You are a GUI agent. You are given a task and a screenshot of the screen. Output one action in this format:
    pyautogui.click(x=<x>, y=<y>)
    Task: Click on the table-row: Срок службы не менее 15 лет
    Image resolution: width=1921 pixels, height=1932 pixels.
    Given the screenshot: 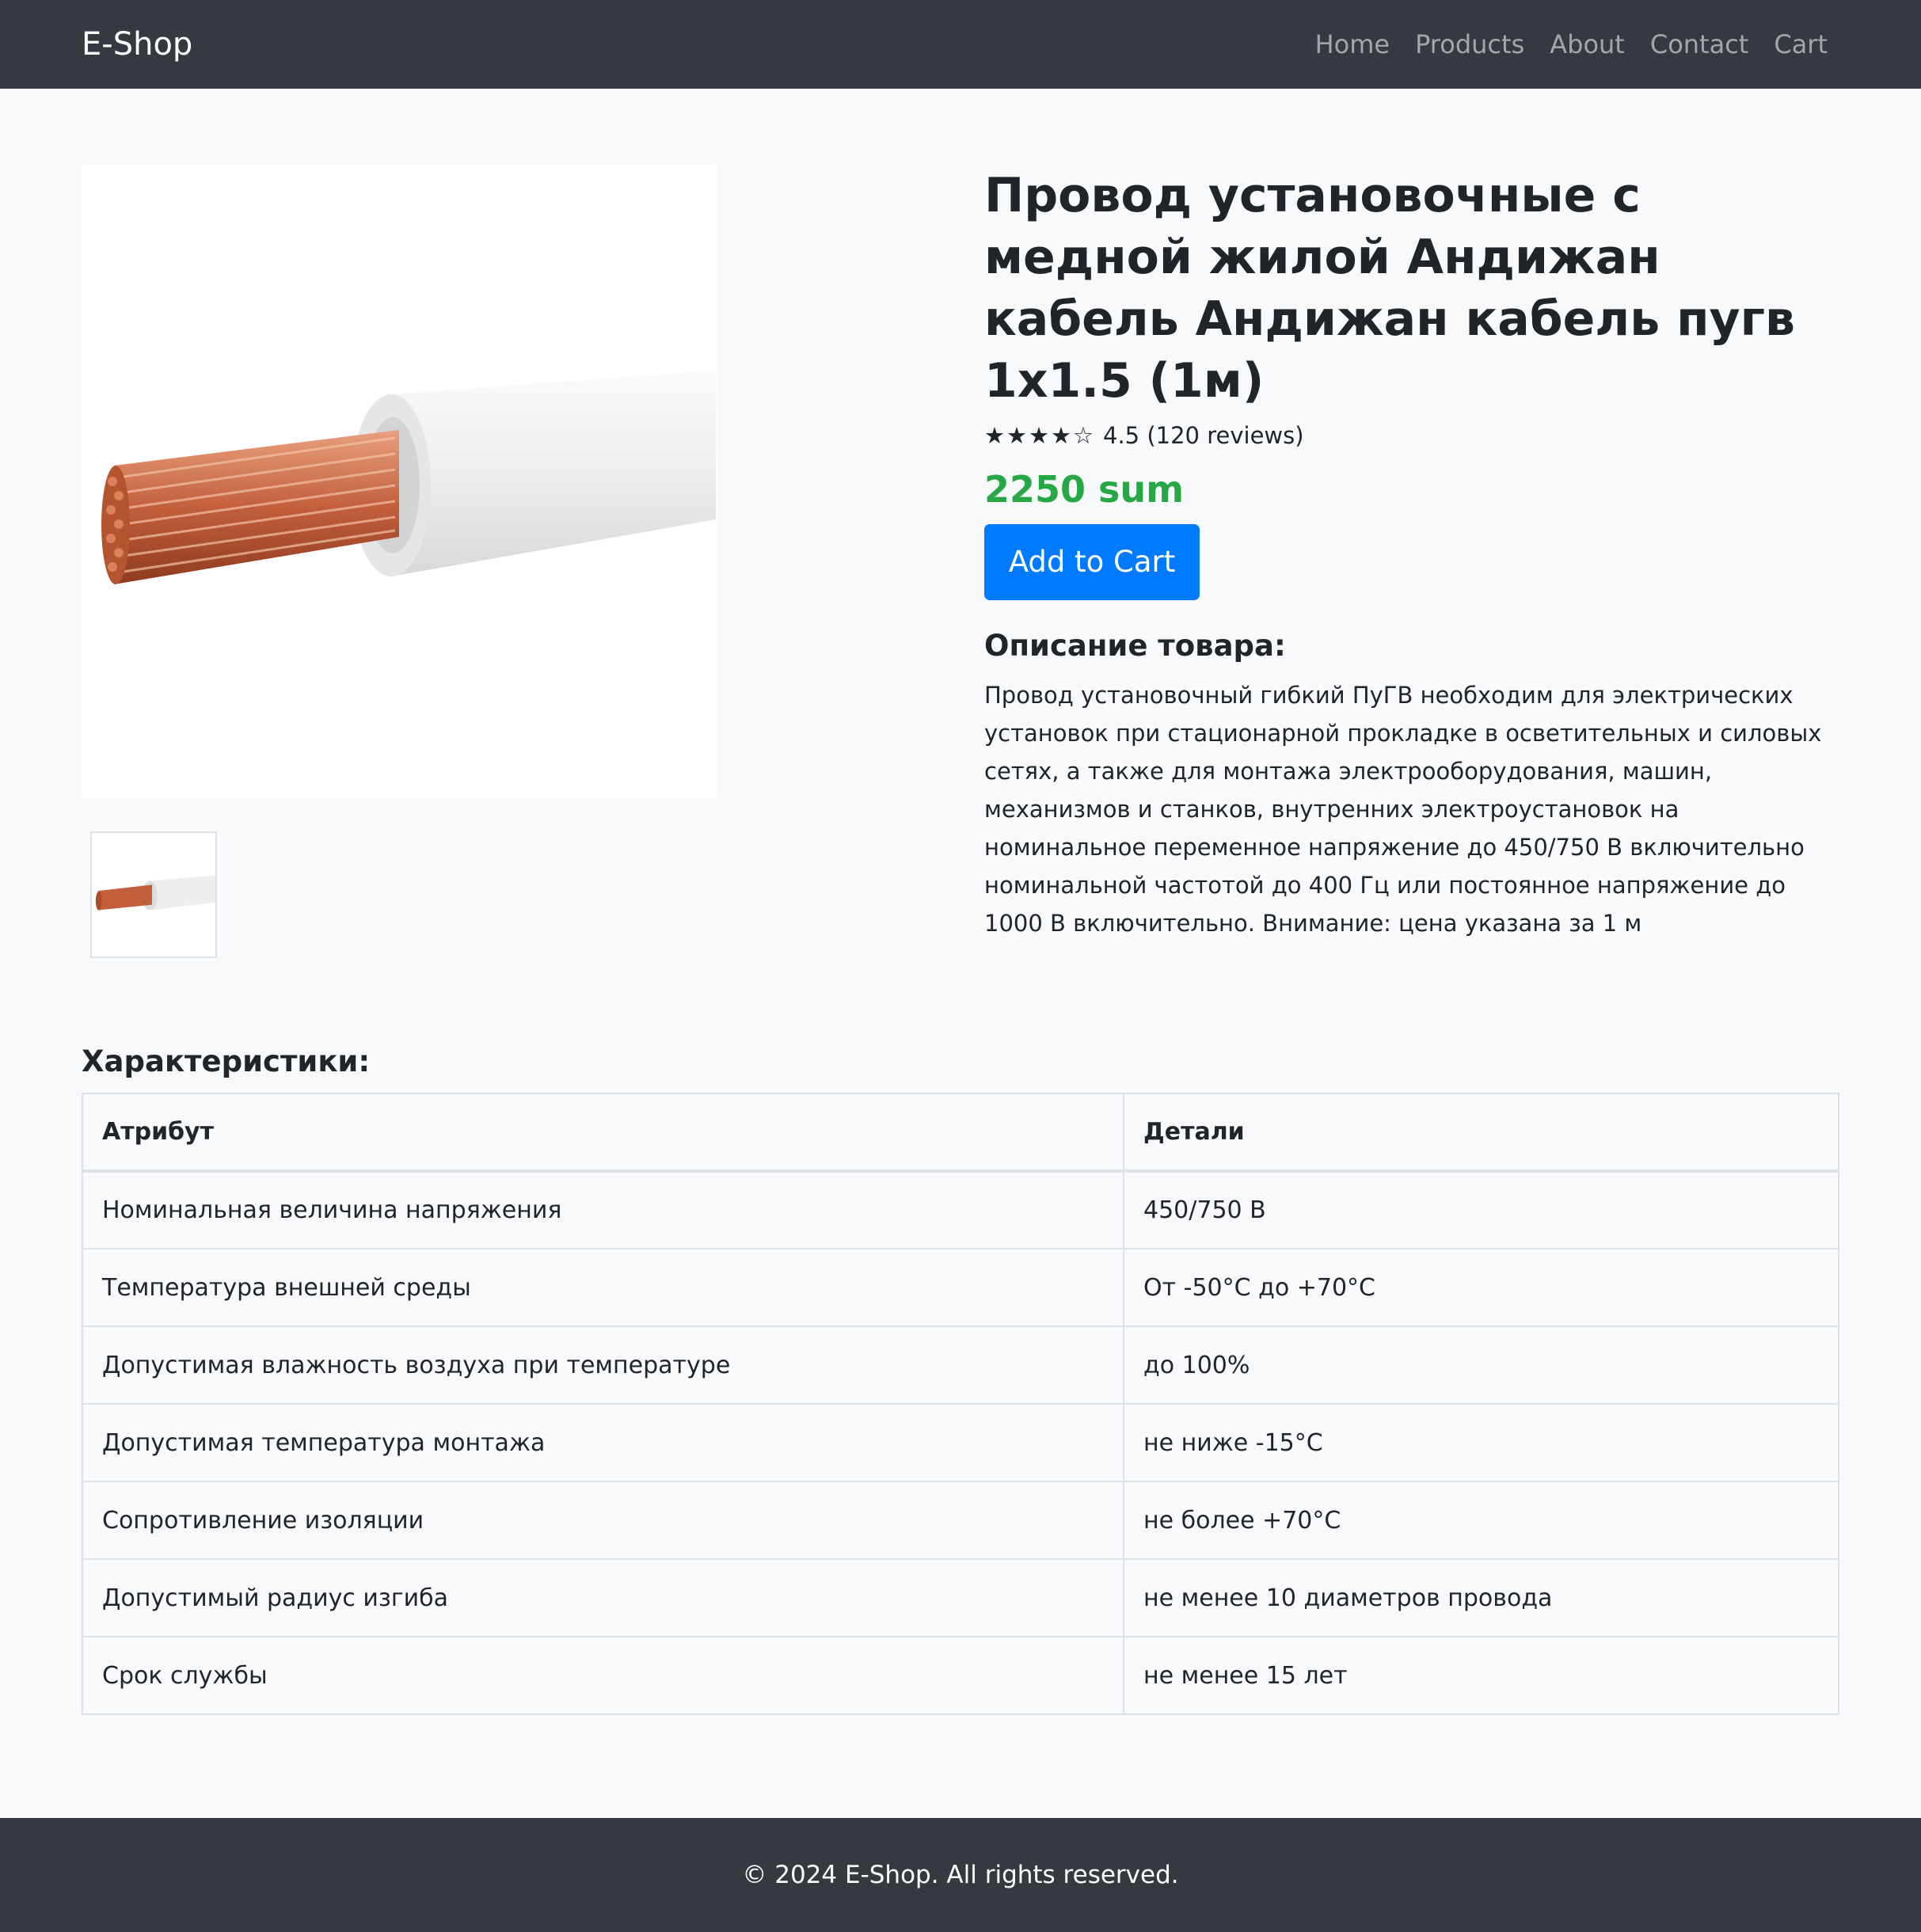 What is the action you would take?
    pyautogui.click(x=960, y=1676)
    